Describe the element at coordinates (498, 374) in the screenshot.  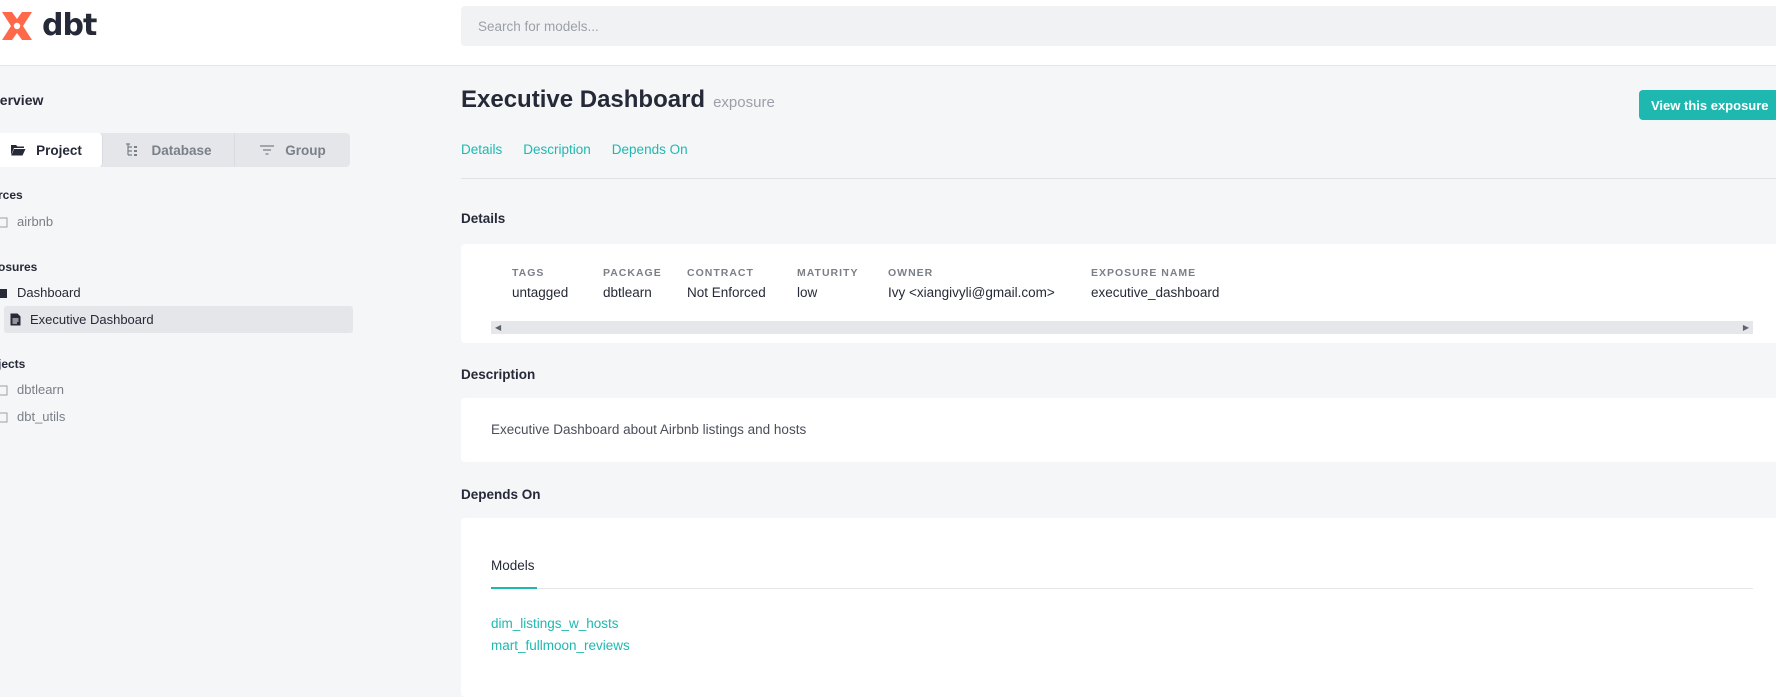
I see `description-heading: Description` at that location.